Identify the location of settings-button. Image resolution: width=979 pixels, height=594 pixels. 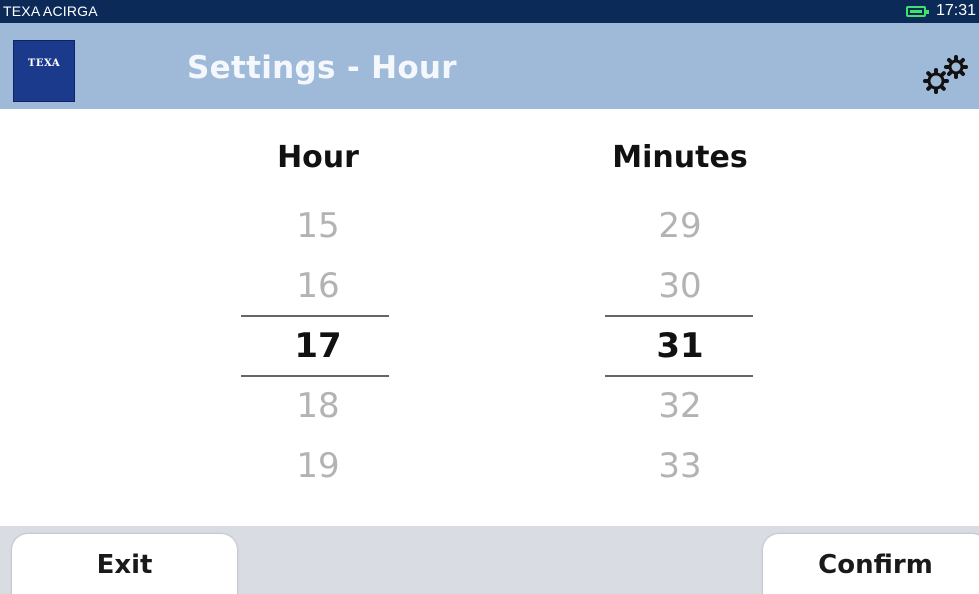
(946, 76).